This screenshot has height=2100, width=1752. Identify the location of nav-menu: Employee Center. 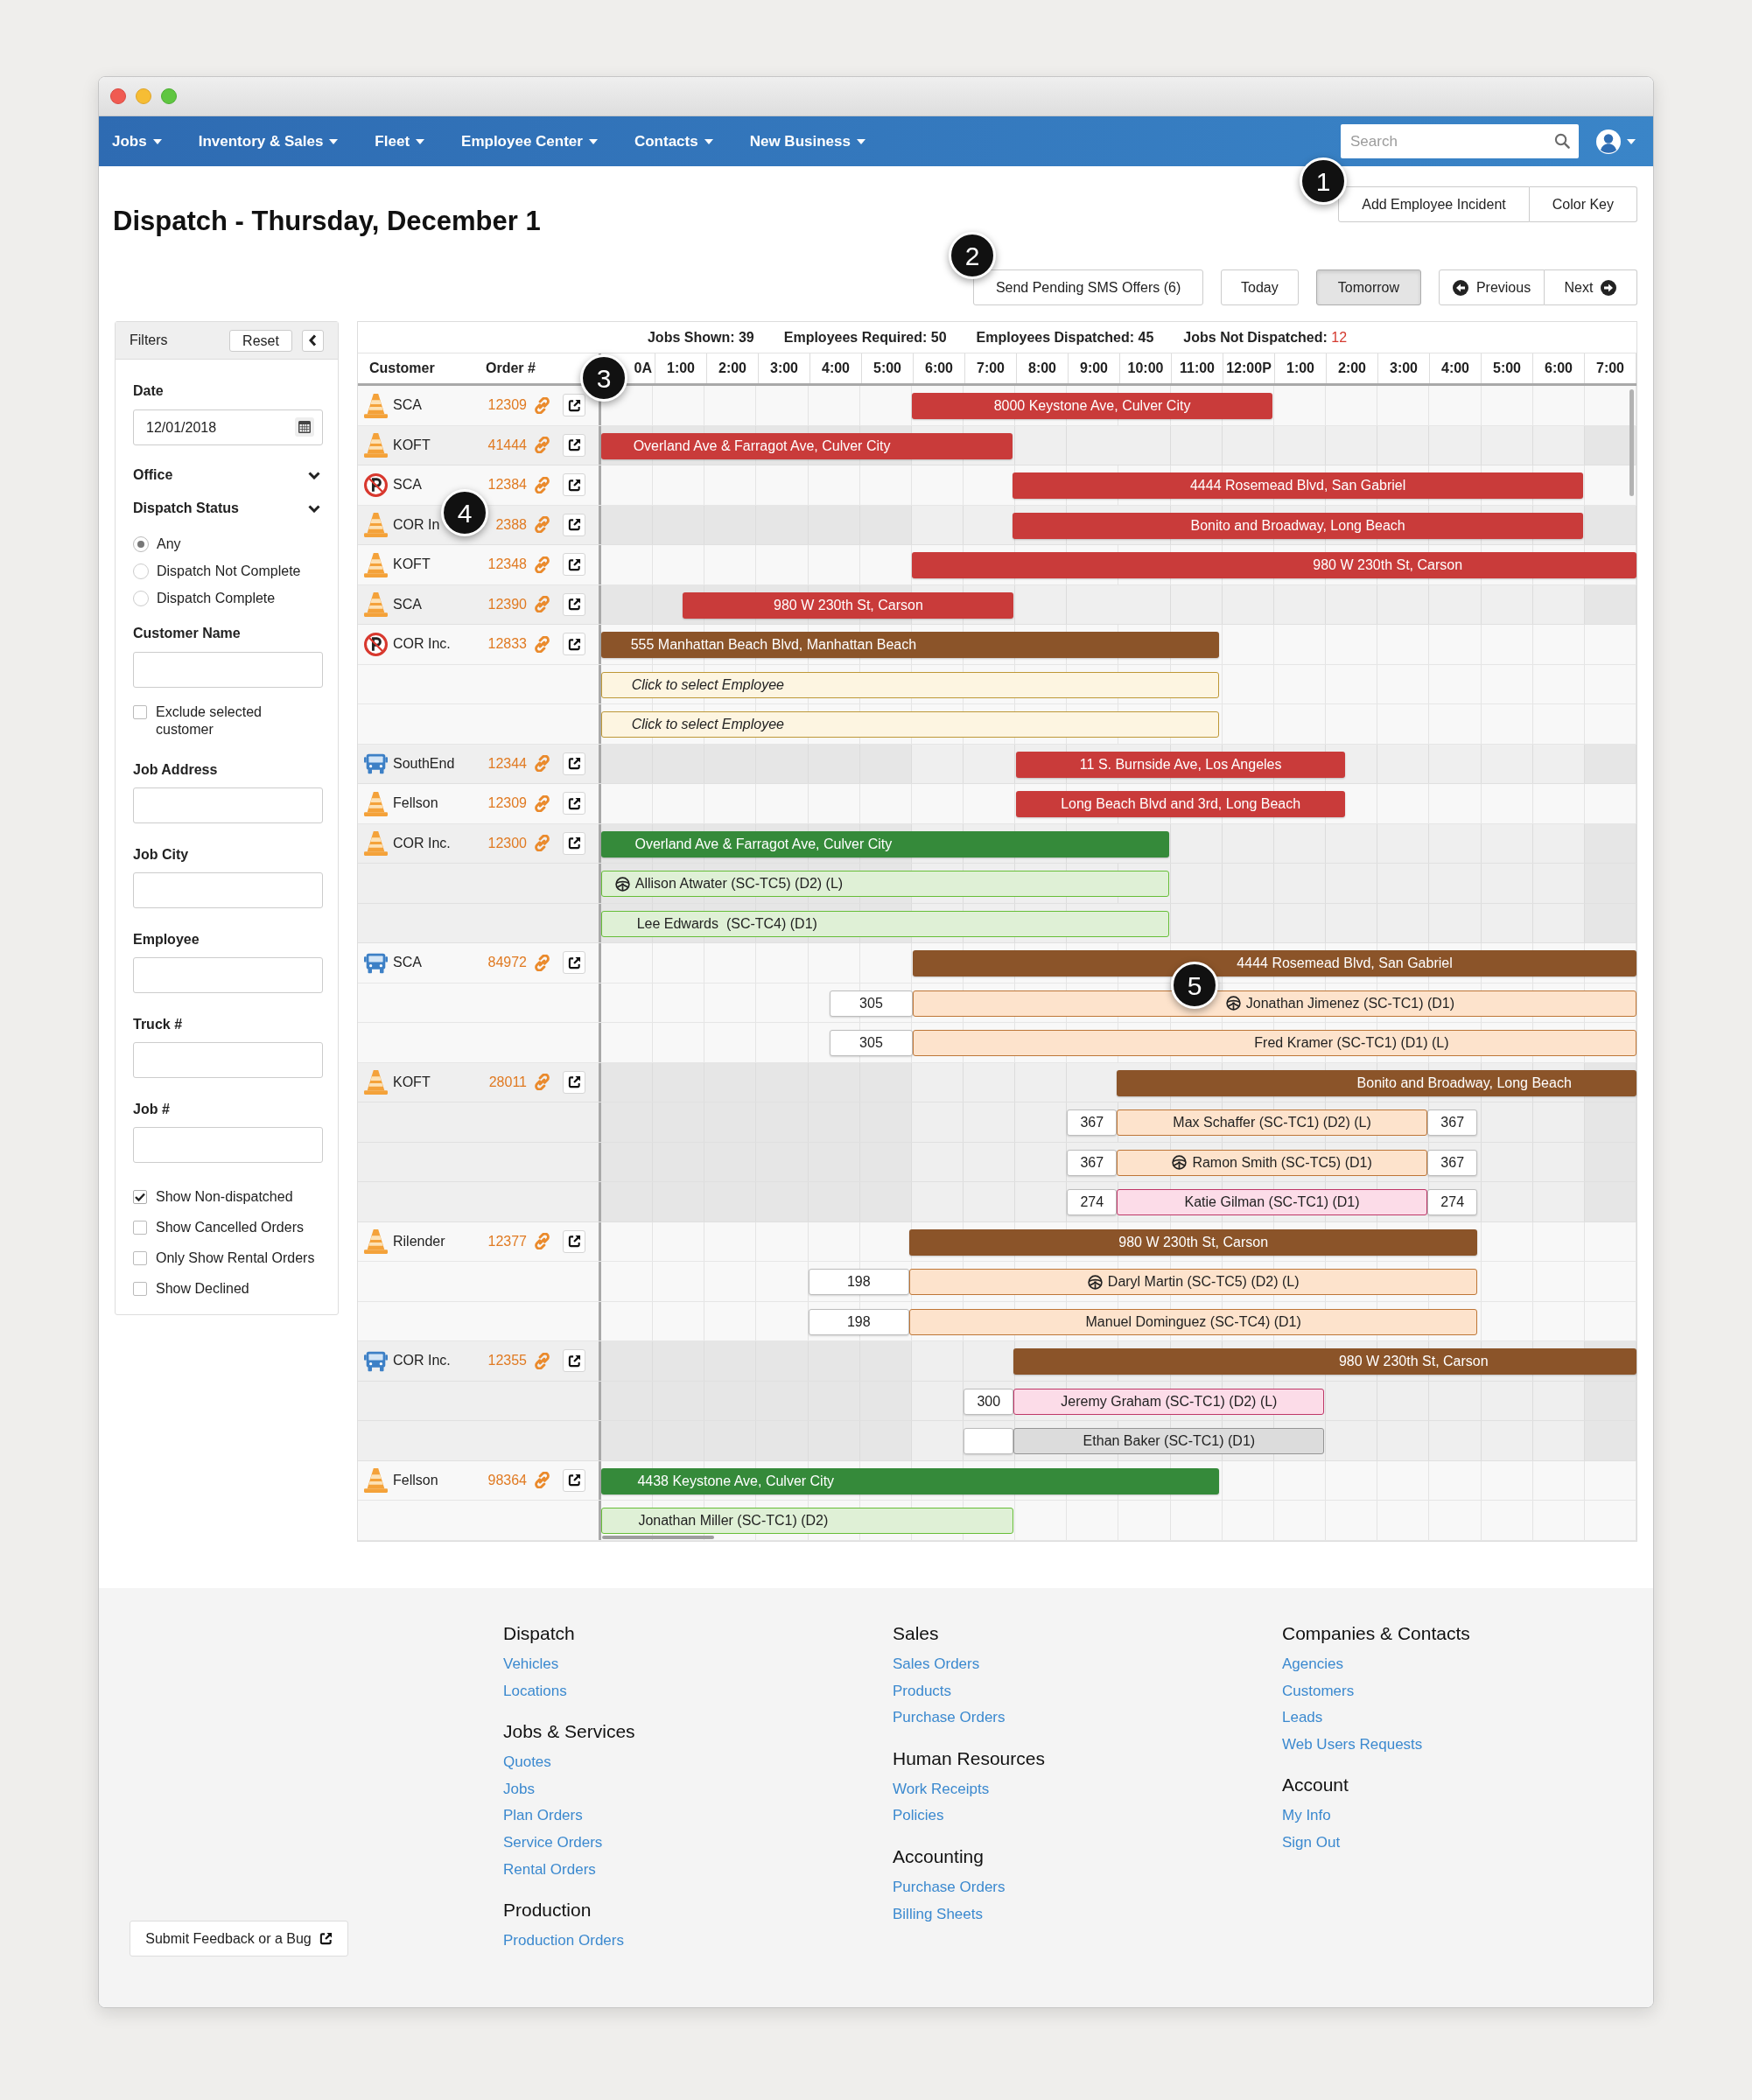
(530, 141).